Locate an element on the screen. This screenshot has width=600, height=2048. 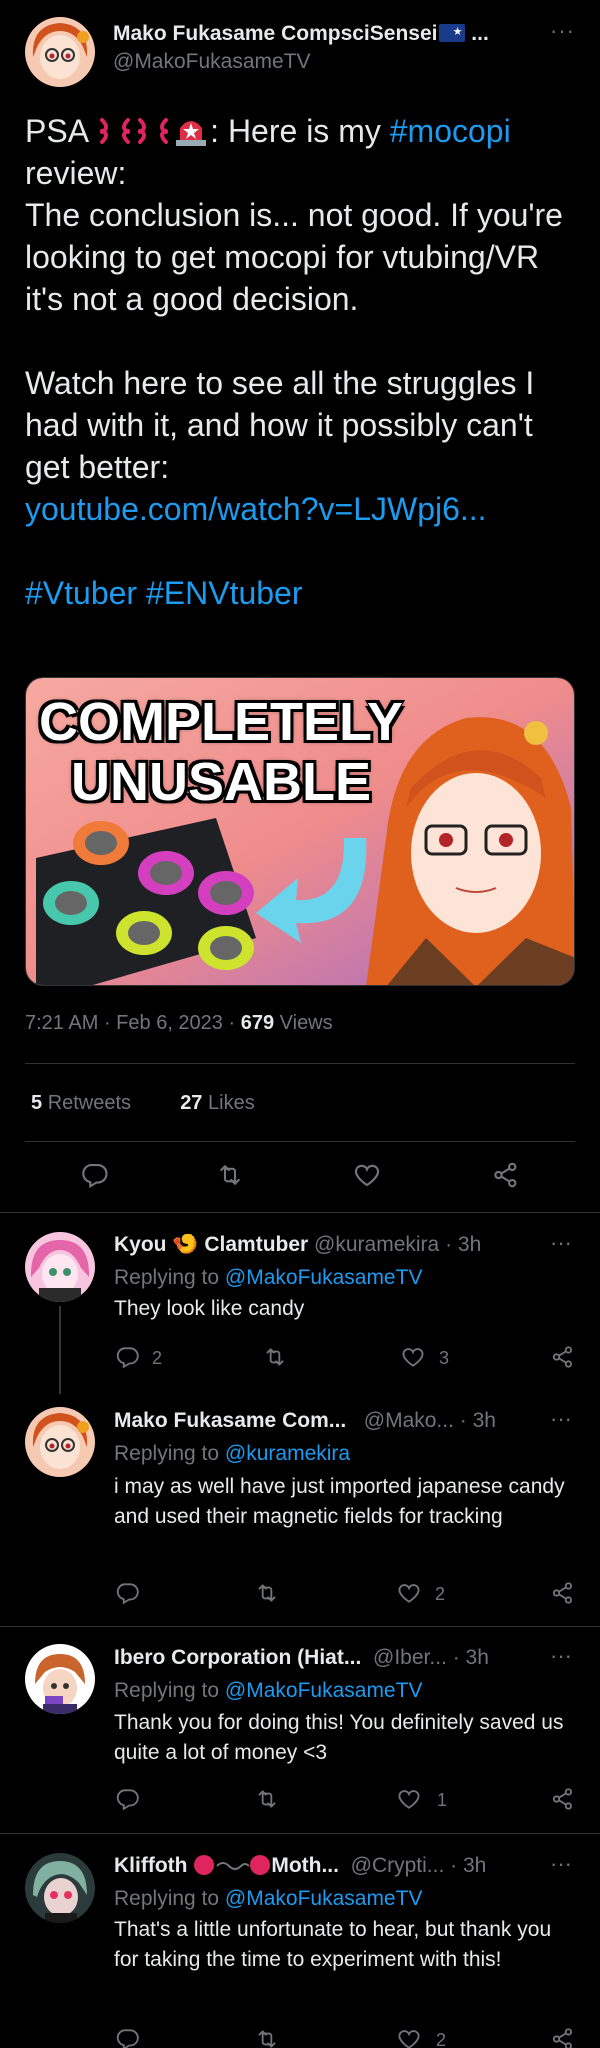
video-thumbnail: COMPLETELY UNUSABLE is located at coordinates (300, 831).